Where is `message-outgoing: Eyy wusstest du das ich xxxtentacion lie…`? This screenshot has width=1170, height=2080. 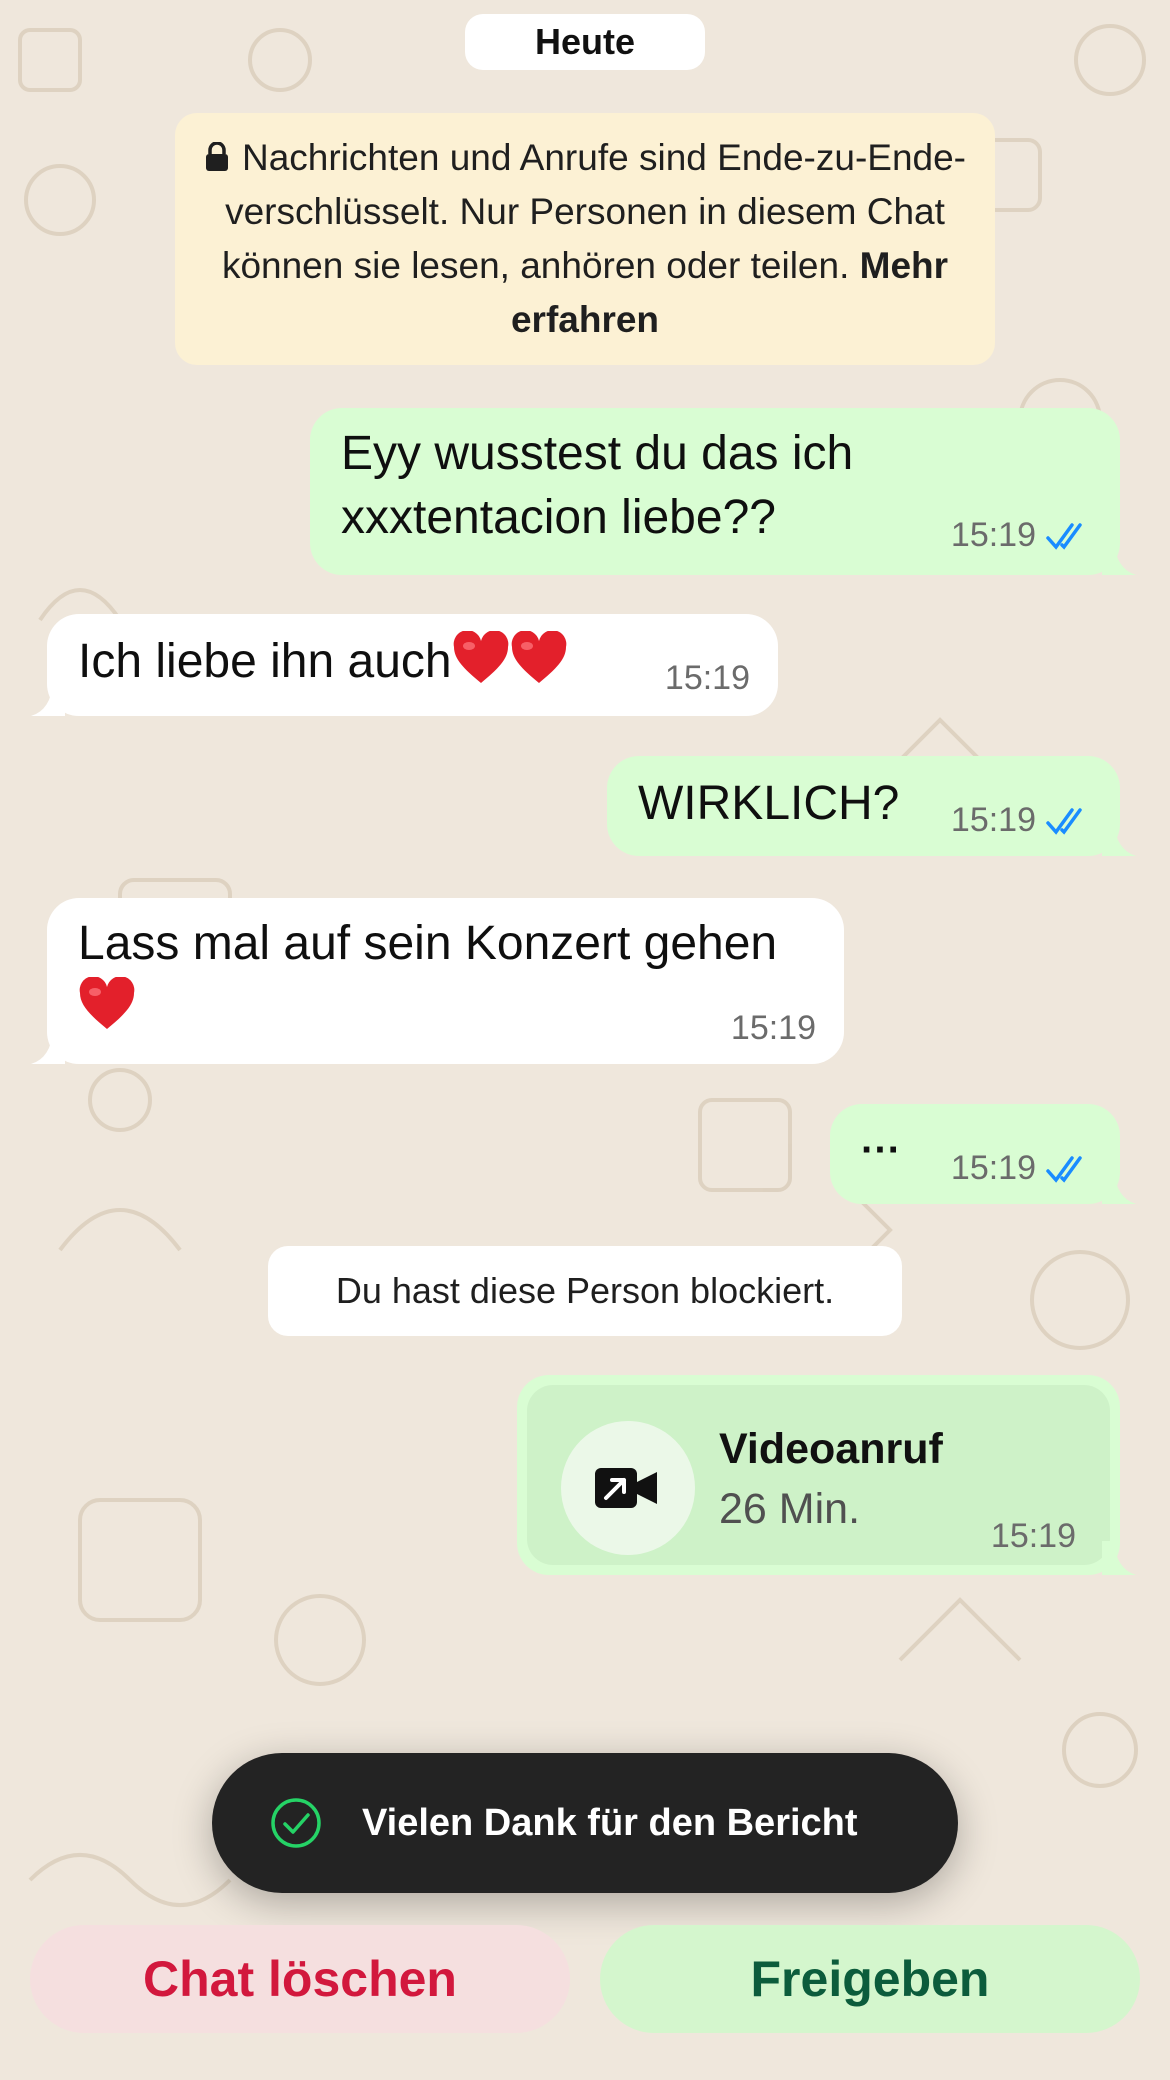
message-outgoing: Eyy wusstest du das ich xxxtentacion lie… is located at coordinates (723, 491).